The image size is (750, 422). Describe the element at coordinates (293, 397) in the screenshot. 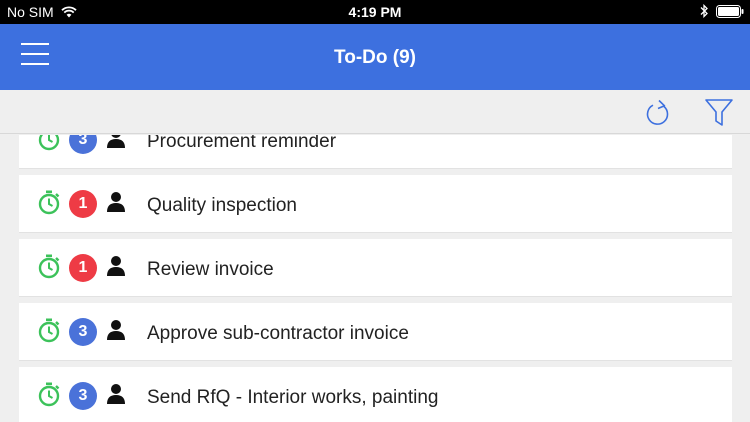

I see `task-title: Send RfQ - Interior works, painting` at that location.